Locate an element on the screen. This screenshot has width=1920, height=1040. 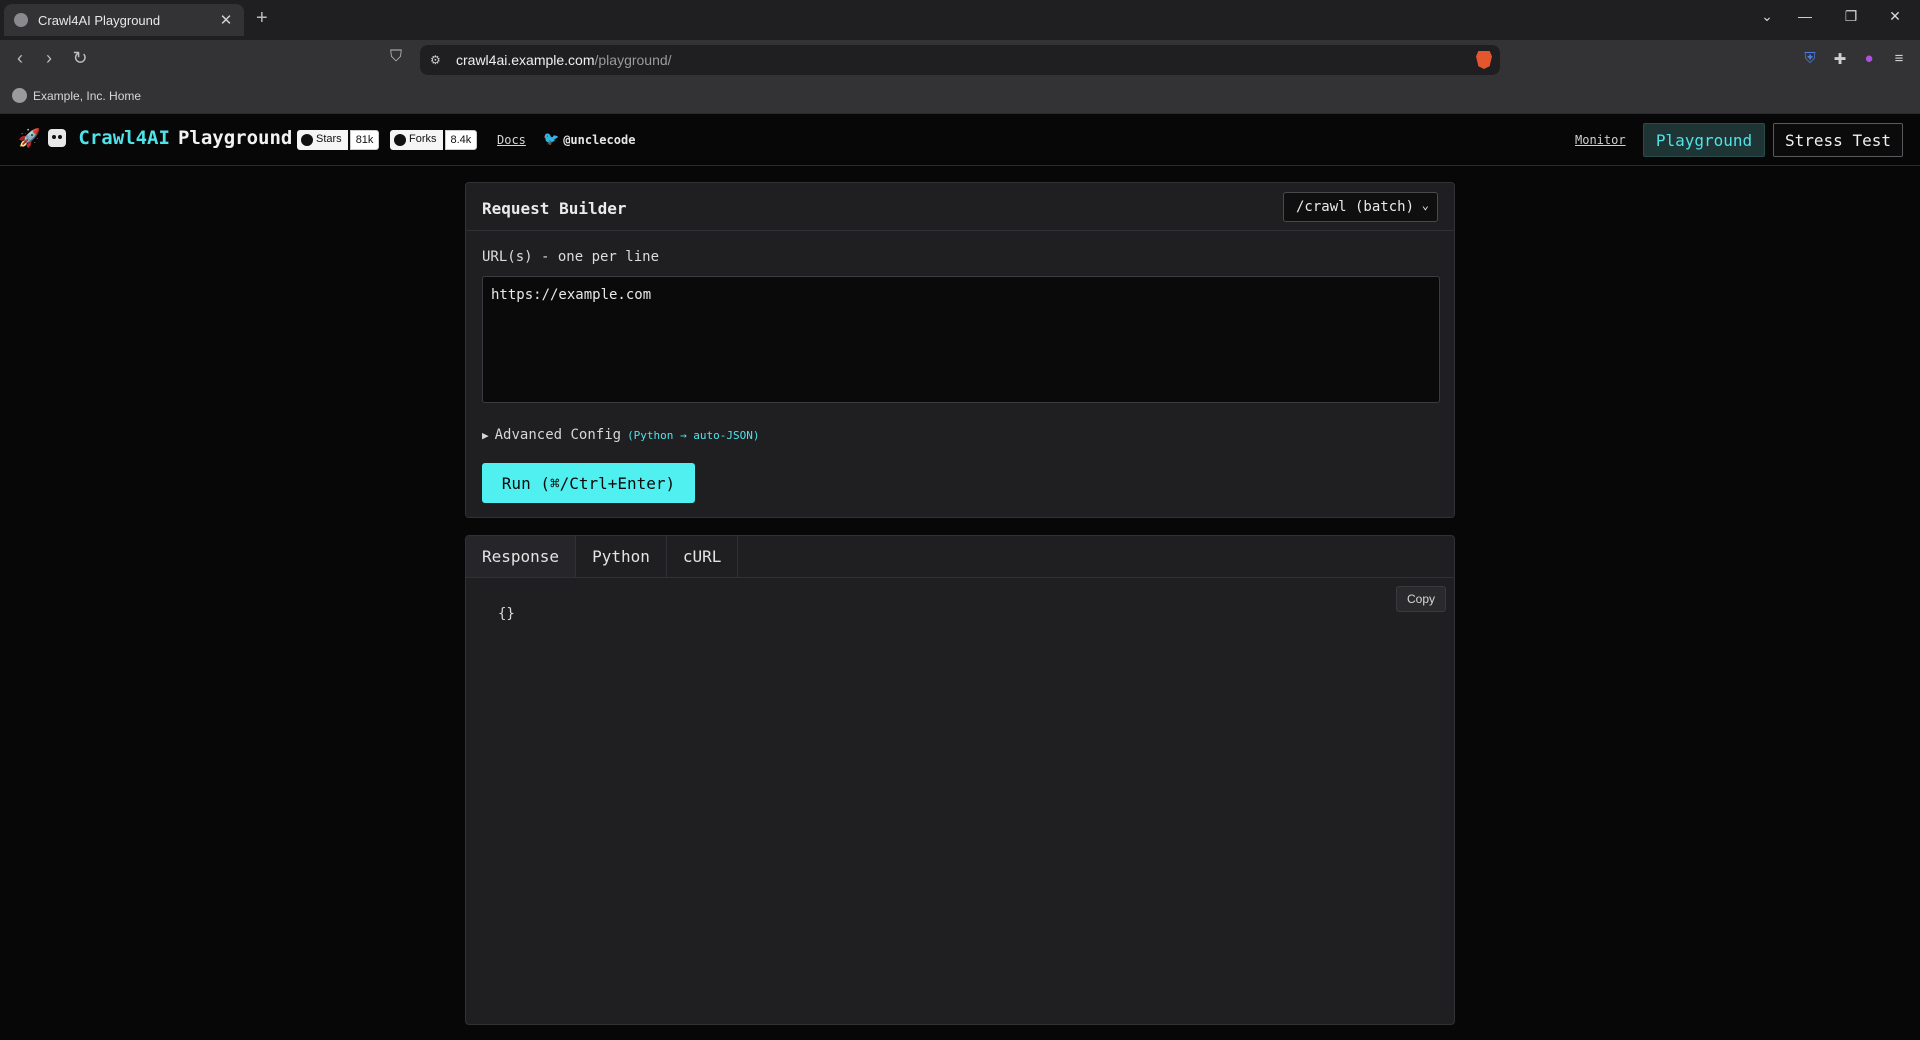
advanced-config-toggle: ▶ Advanced Config (Python → auto-JSON) is located at coordinates (621, 435).